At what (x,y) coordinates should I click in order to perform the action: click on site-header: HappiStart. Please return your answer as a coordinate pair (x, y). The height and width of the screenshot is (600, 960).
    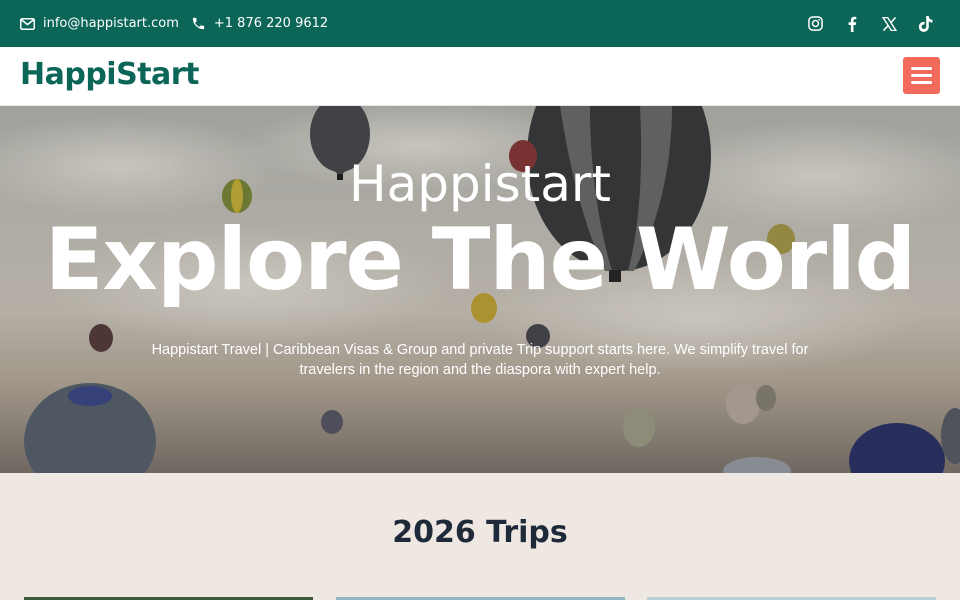
    Looking at the image, I should click on (480, 76).